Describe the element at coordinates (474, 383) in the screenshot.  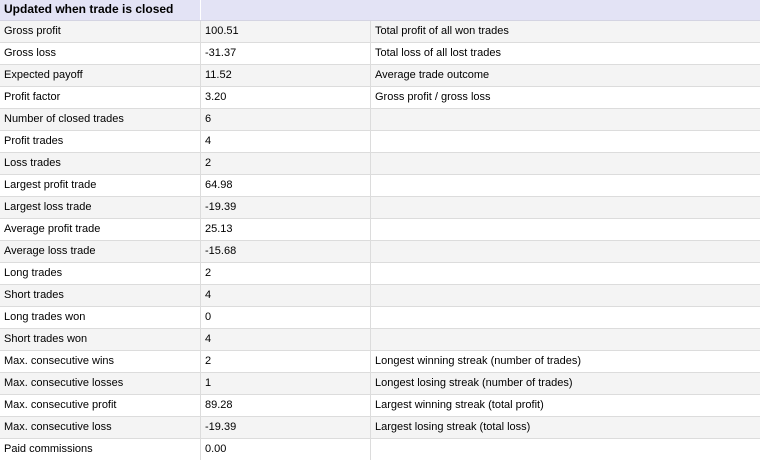
I see `stat-description: Longest losing streak (number of trades)` at that location.